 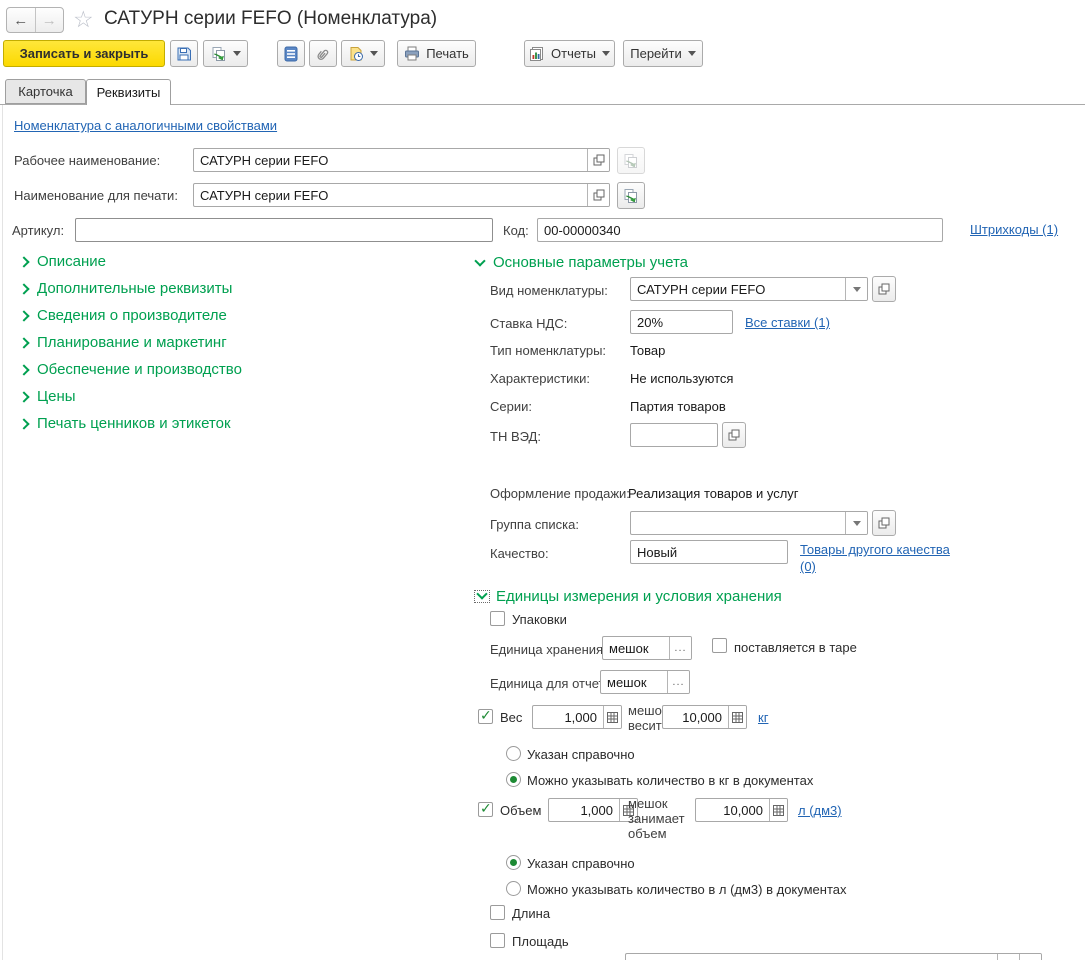 What do you see at coordinates (820, 810) in the screenshot?
I see `liters-unit-link: л (дм3)` at bounding box center [820, 810].